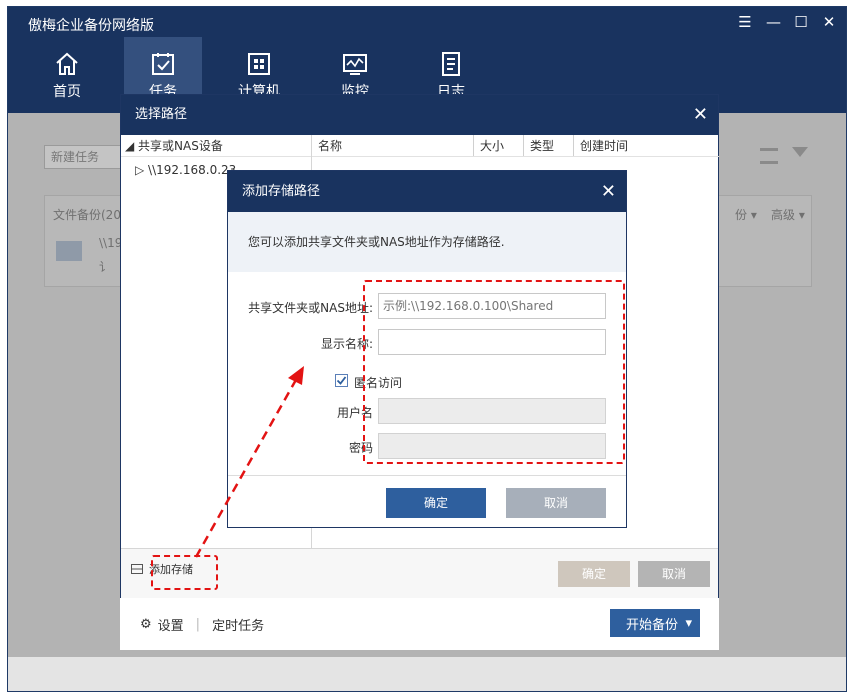 This screenshot has width=854, height=699. I want to click on computer-icon, so click(259, 64).